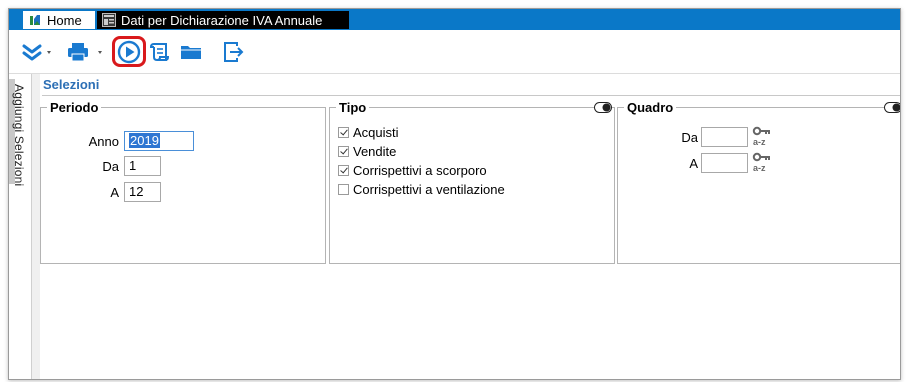 This screenshot has width=907, height=382. I want to click on selections-title: Selezioni, so click(71, 84).